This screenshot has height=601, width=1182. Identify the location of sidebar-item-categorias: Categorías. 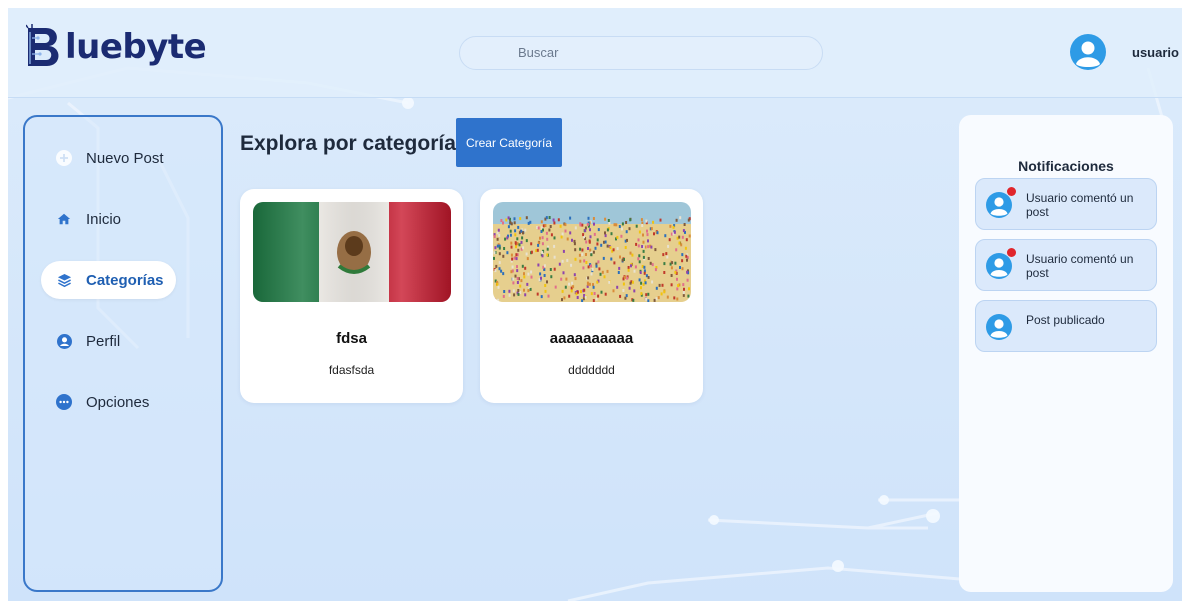
(108, 280).